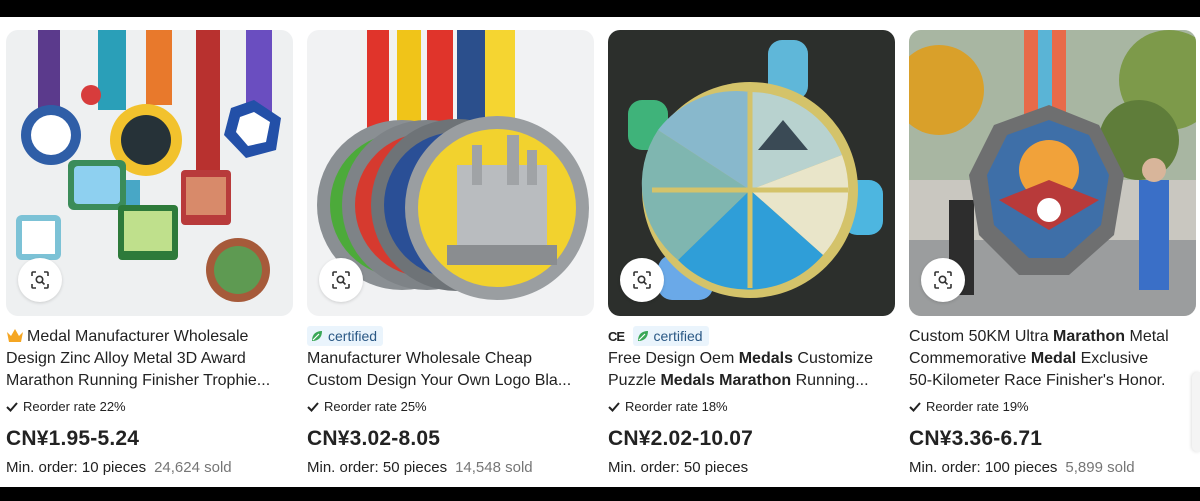  I want to click on reorder-text: Reorder rate 19%, so click(977, 406).